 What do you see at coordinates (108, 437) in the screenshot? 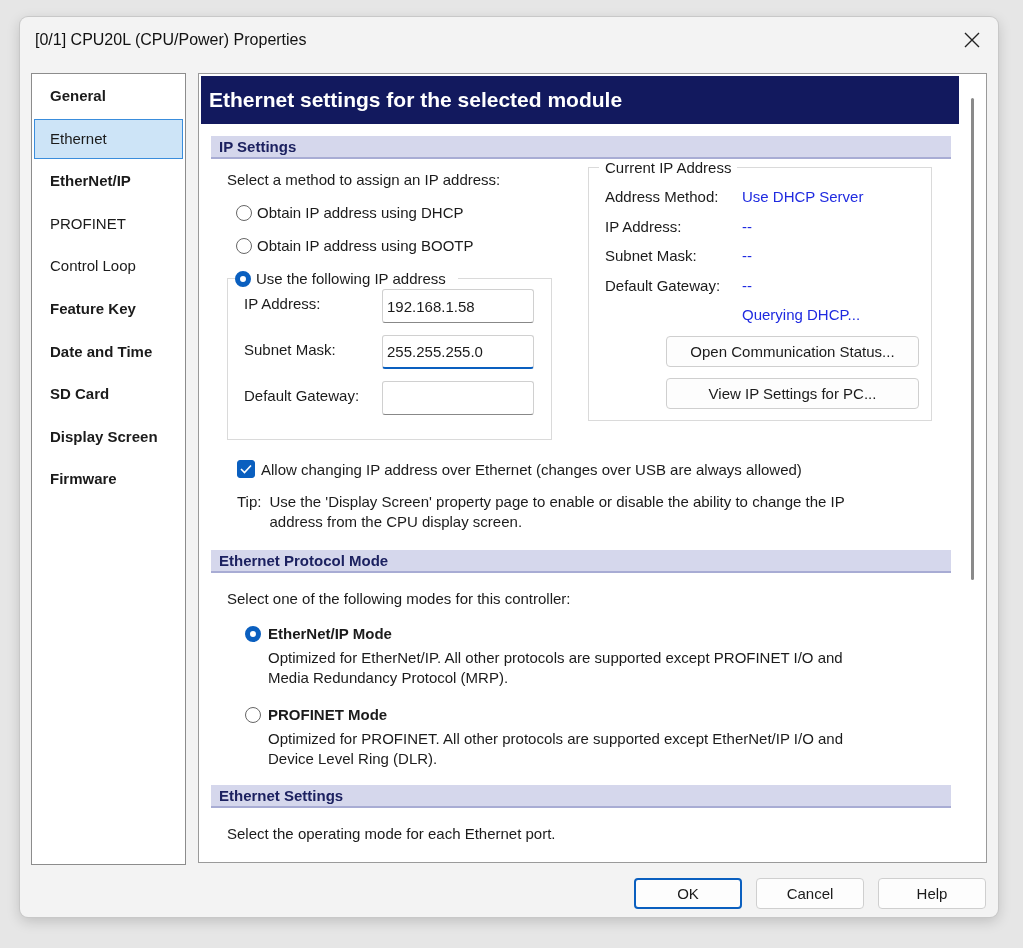
I see `sidebar-item: Display Screen` at bounding box center [108, 437].